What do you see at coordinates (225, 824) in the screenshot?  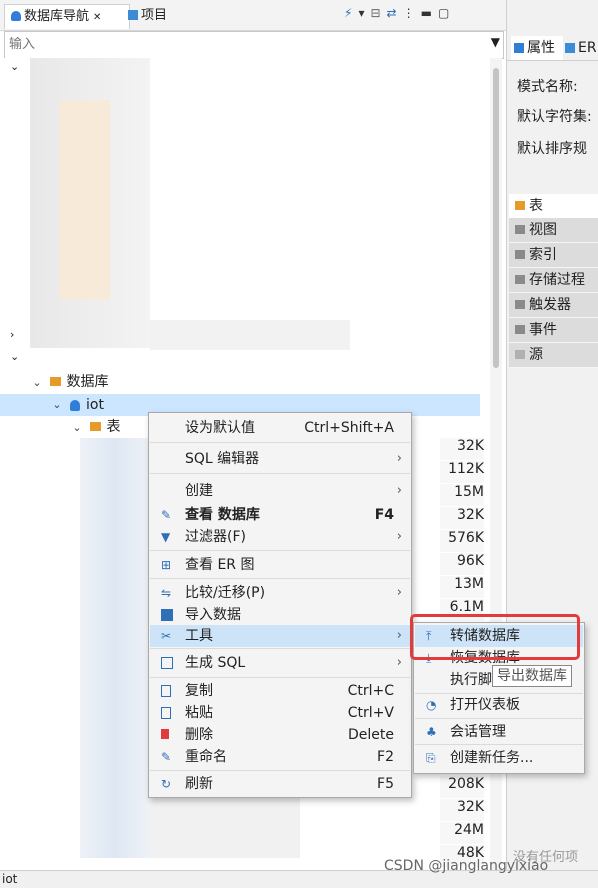 I see `obscured-table-list` at bounding box center [225, 824].